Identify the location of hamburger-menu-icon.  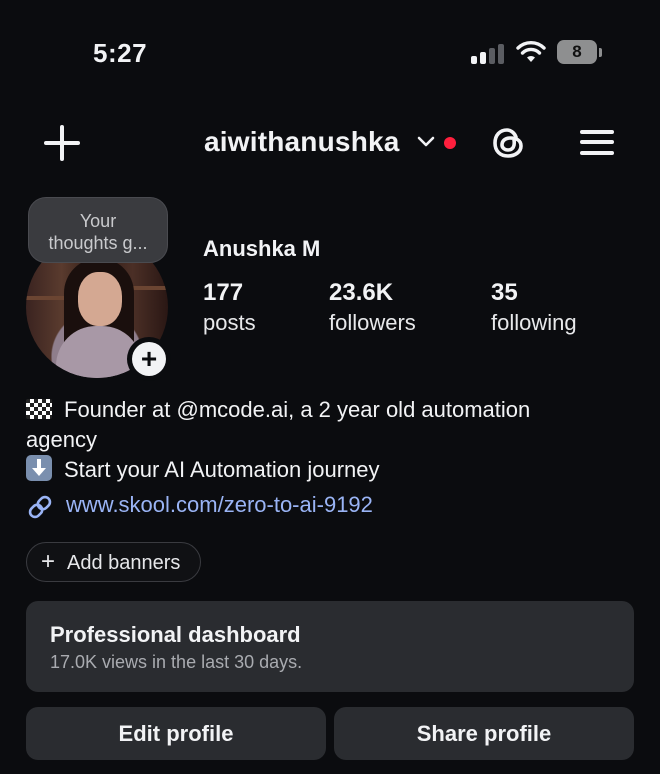
(597, 142).